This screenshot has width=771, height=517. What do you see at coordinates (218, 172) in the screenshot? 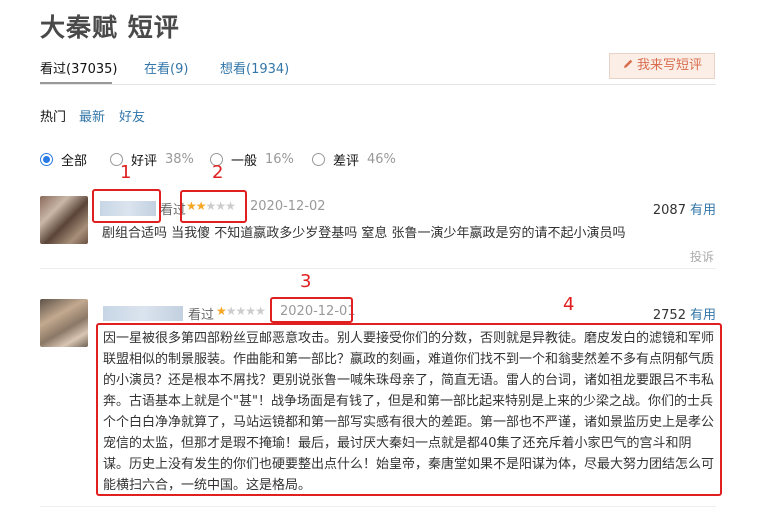
I see `annotation-number: 2` at bounding box center [218, 172].